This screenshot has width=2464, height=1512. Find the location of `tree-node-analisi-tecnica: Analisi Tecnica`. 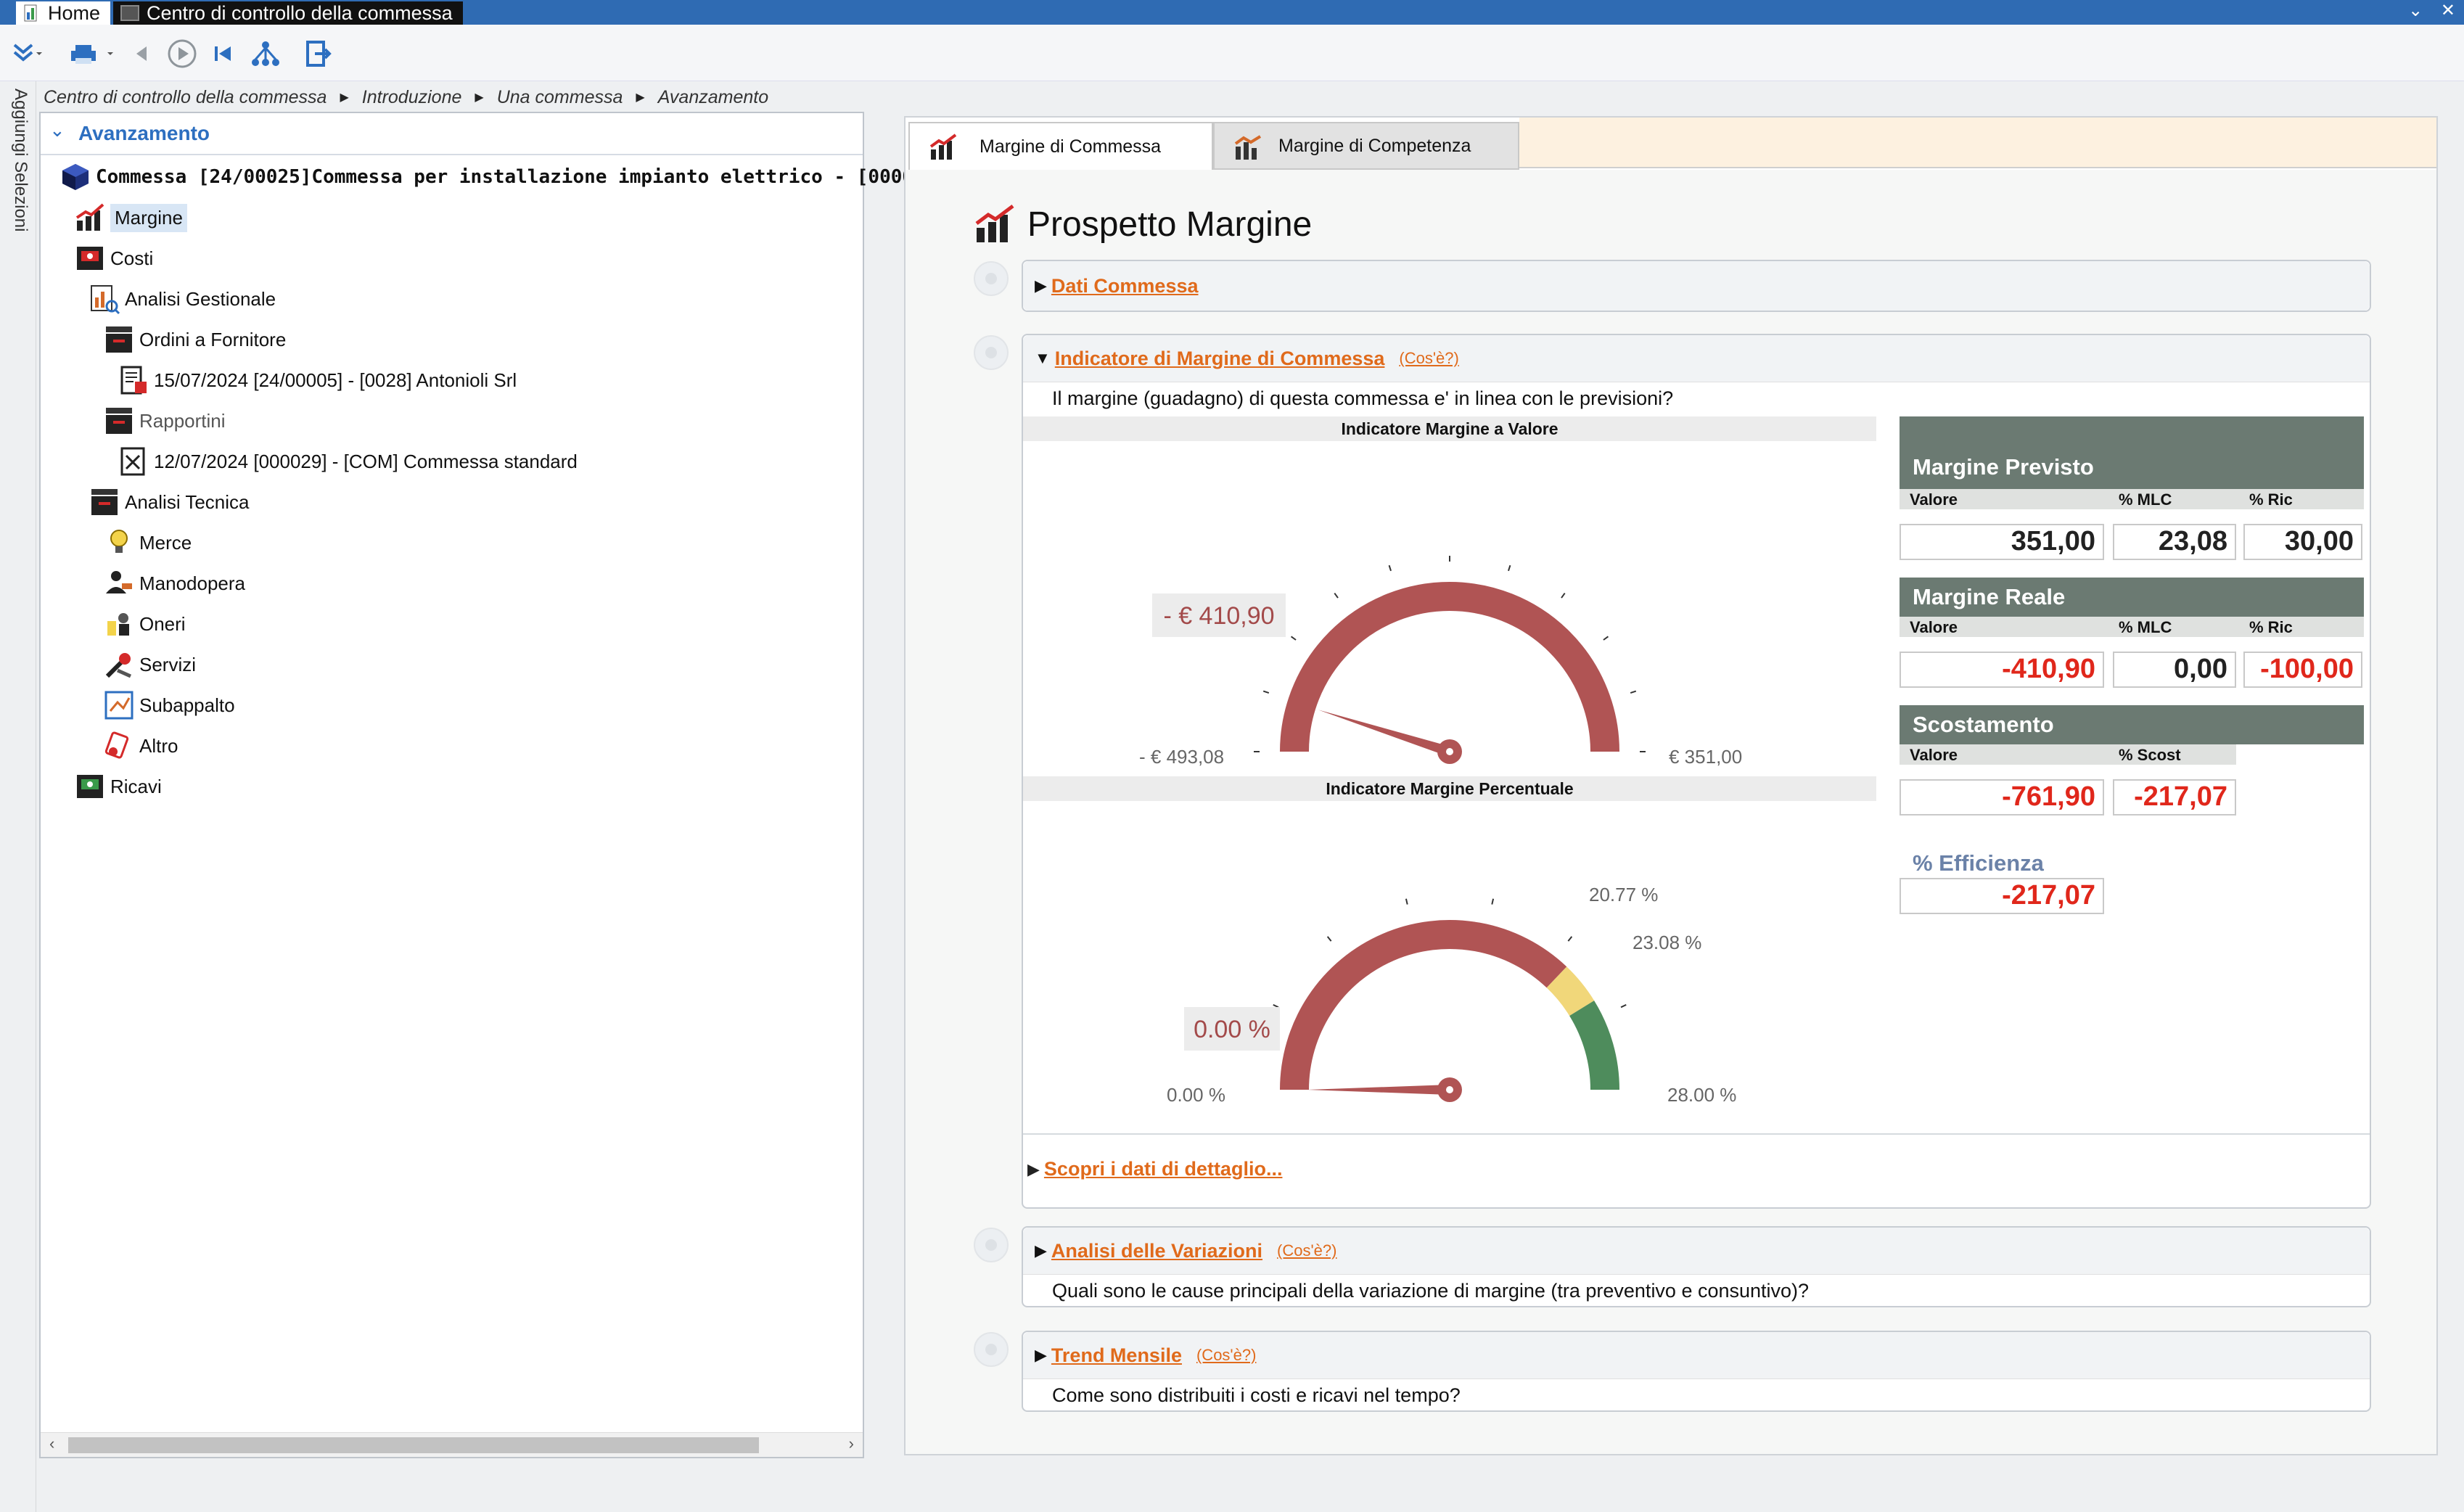

tree-node-analisi-tecnica: Analisi Tecnica is located at coordinates (169, 502).